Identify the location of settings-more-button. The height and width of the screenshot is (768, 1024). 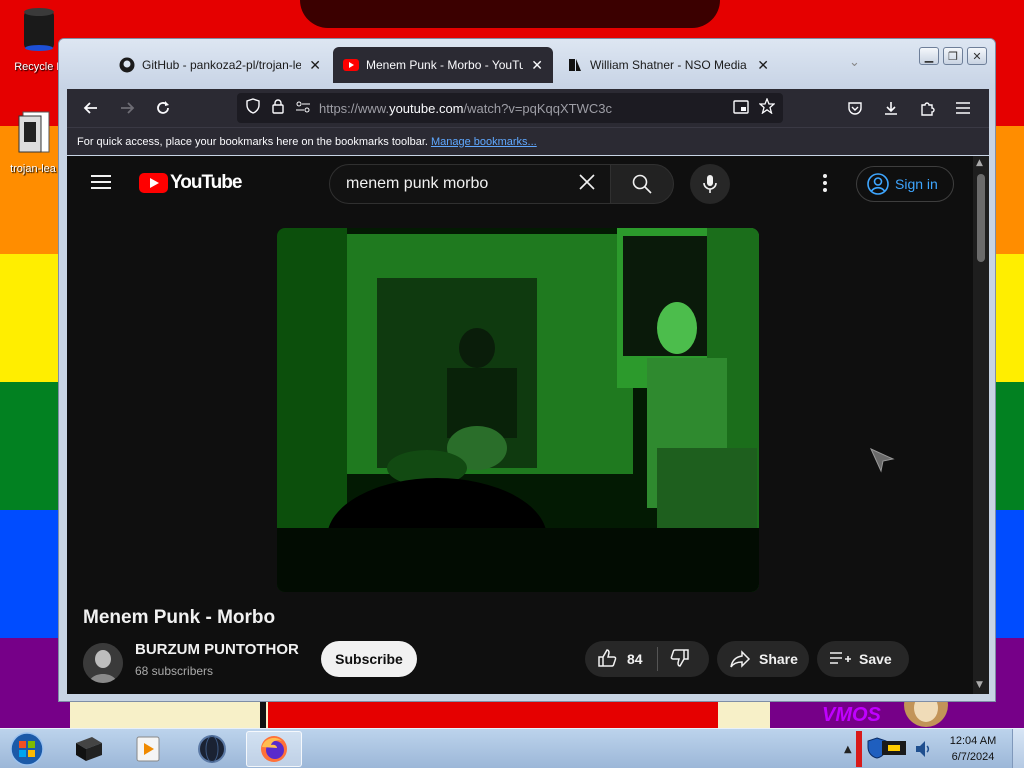
(825, 185).